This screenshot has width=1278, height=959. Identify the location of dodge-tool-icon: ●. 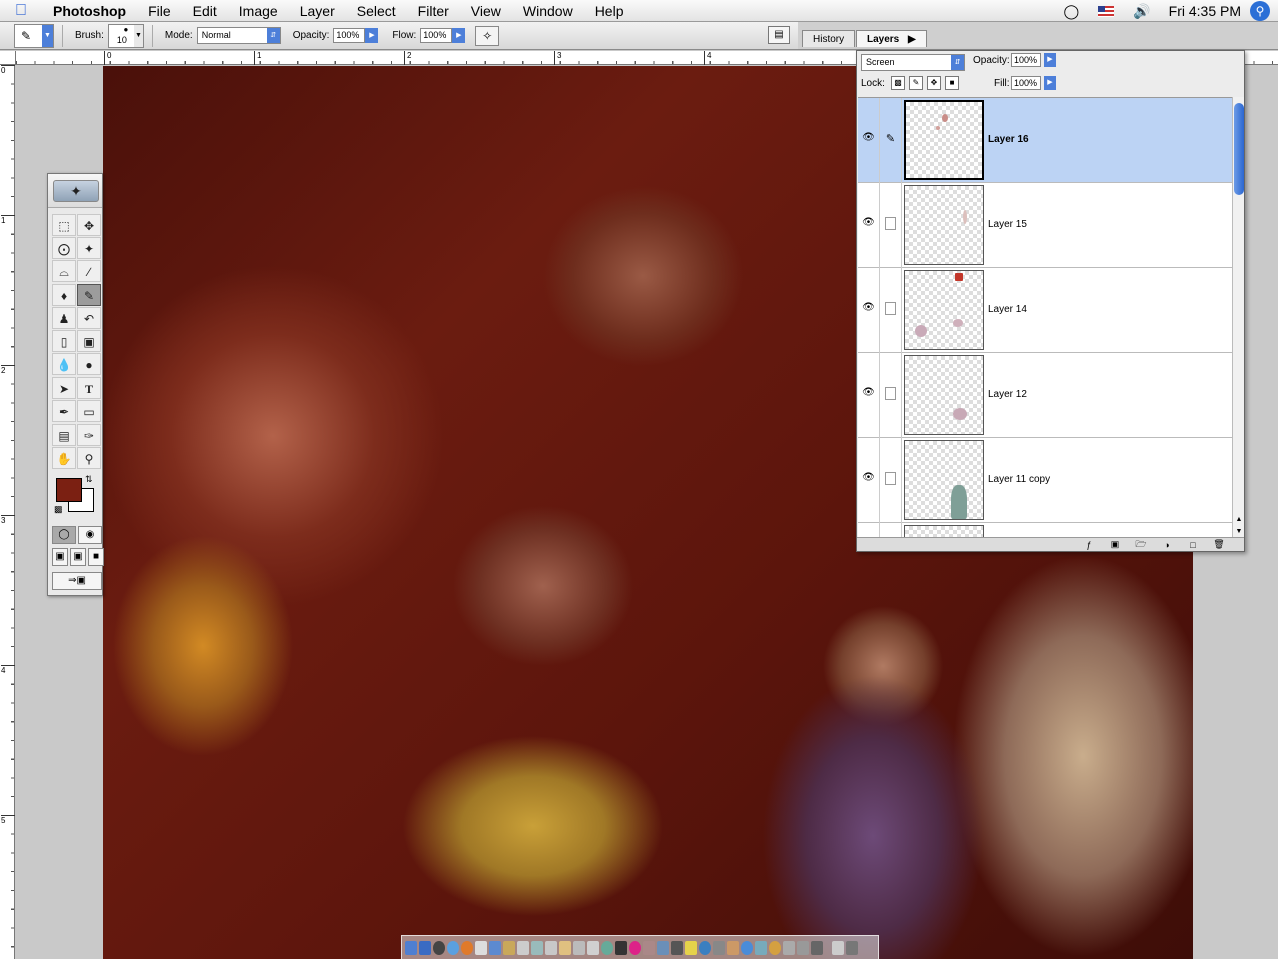
(89, 364).